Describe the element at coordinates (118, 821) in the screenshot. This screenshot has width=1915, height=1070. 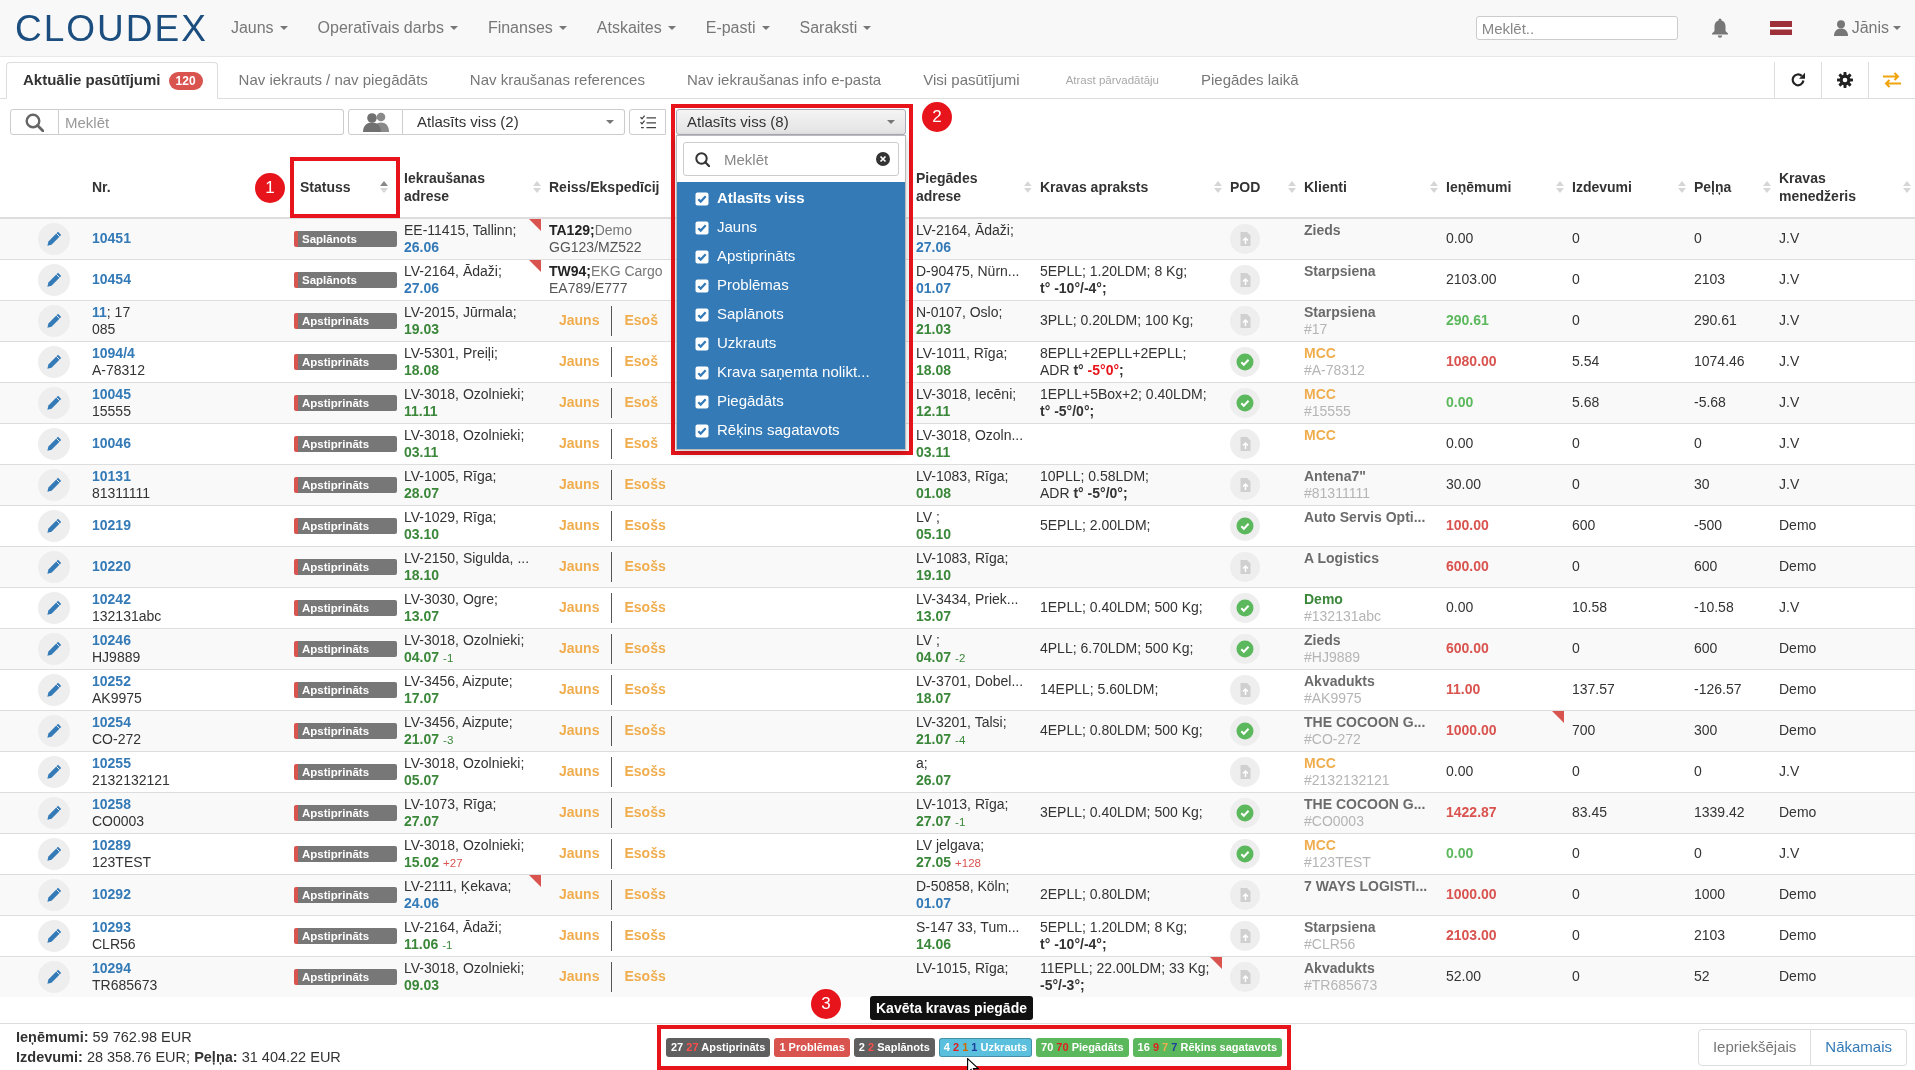
I see `reference-text: CO0003` at that location.